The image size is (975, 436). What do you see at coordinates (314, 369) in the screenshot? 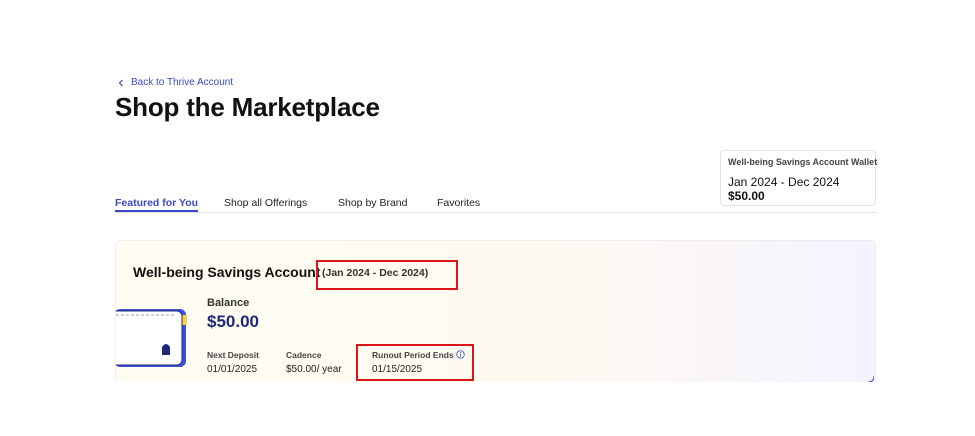
I see `cadence-value: $50.00/ year` at bounding box center [314, 369].